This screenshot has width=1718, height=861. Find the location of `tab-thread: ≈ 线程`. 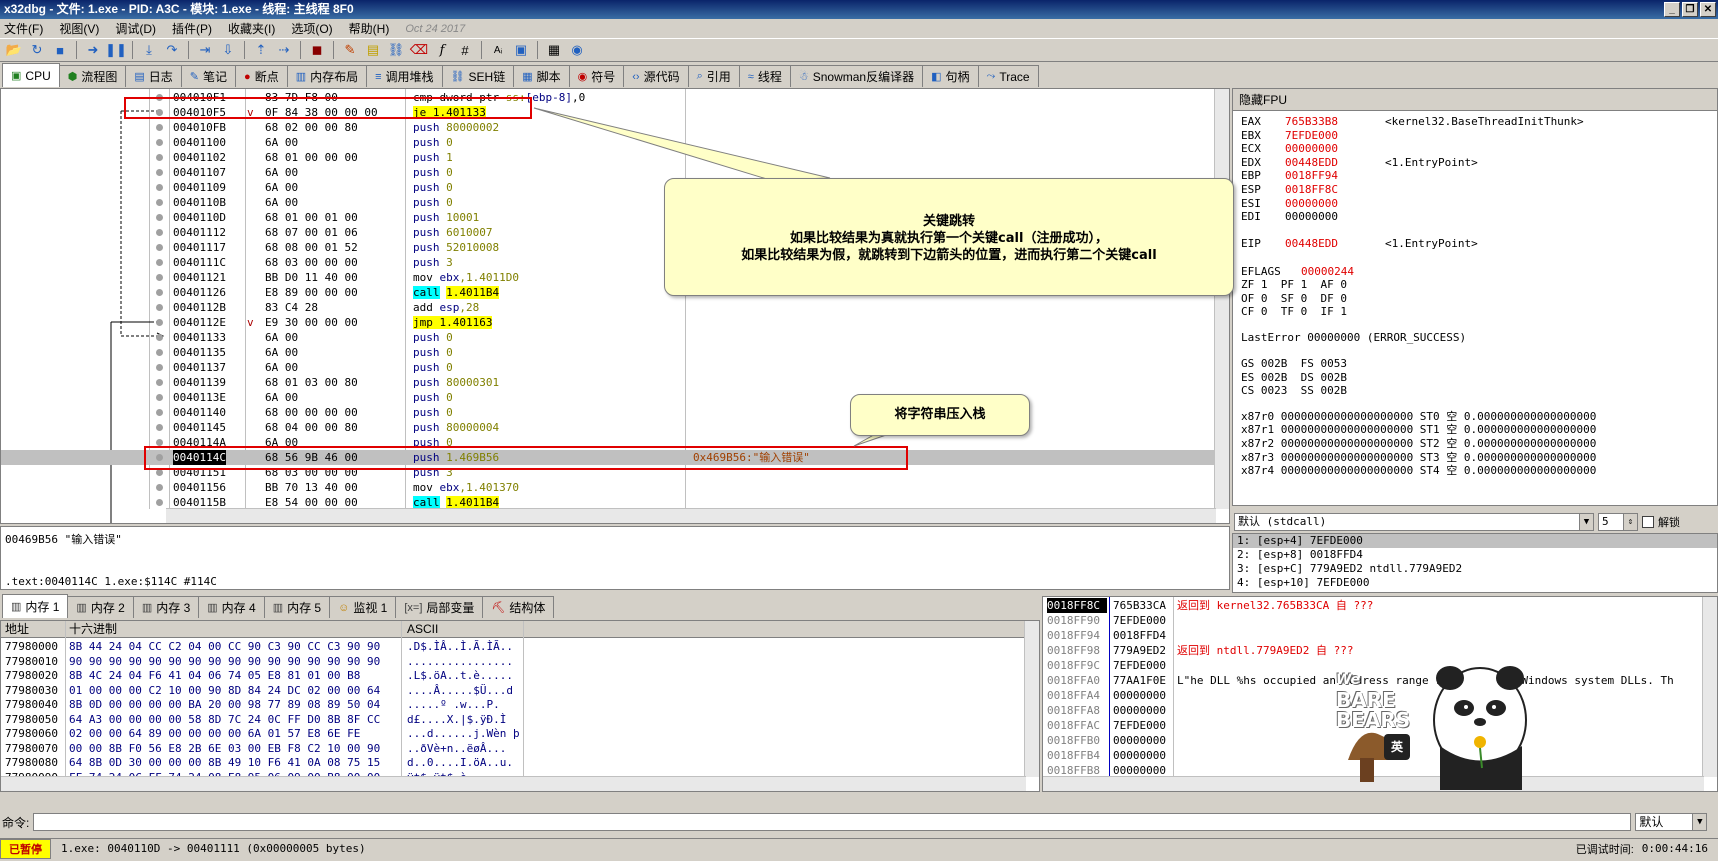

tab-thread: ≈ 线程 is located at coordinates (764, 76).